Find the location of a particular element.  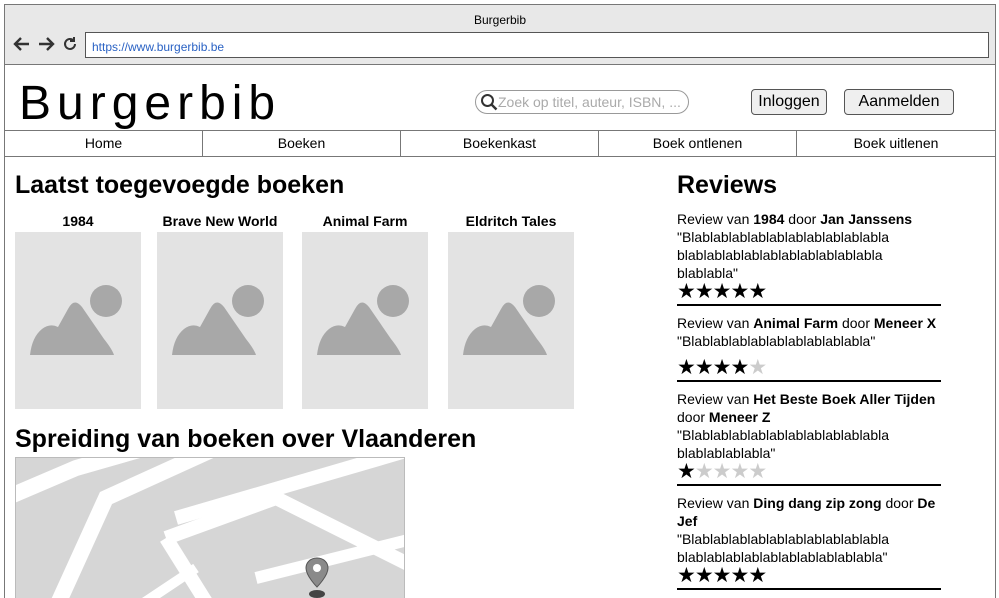

reload-icon is located at coordinates (70, 44).